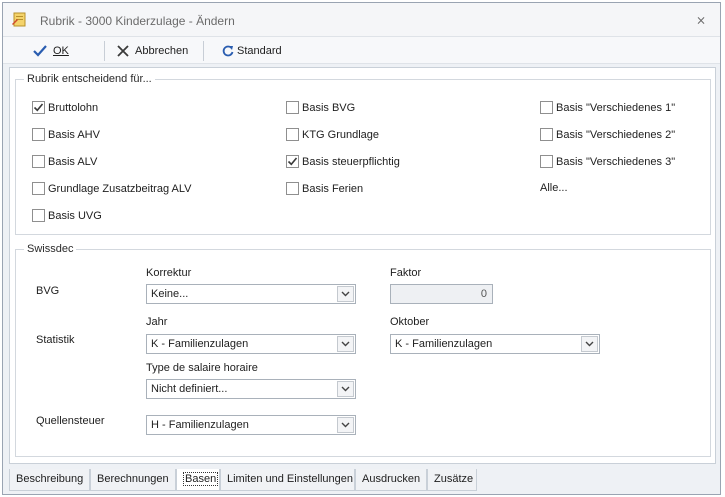 The height and width of the screenshot is (497, 725). I want to click on checkbox-basis-ahv: Basis AHV, so click(66, 134).